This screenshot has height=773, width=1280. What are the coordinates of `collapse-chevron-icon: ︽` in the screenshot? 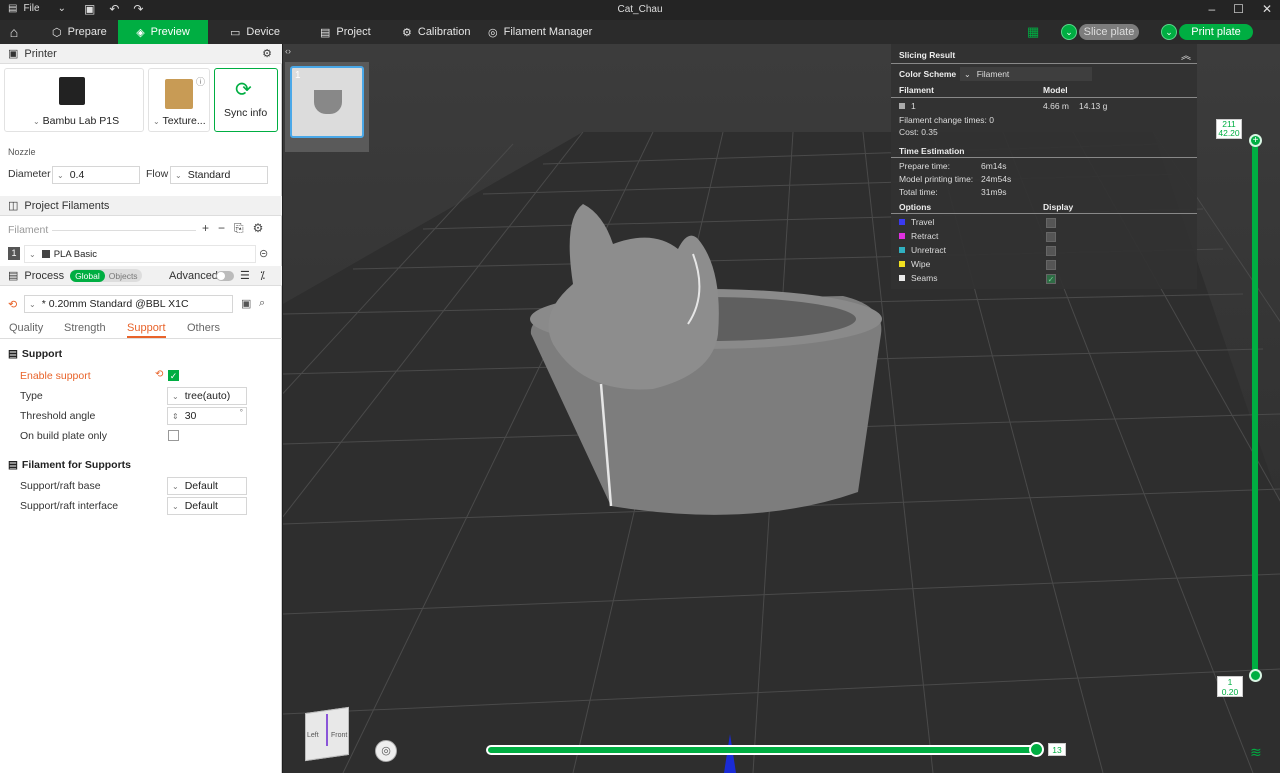 It's located at (1186, 54).